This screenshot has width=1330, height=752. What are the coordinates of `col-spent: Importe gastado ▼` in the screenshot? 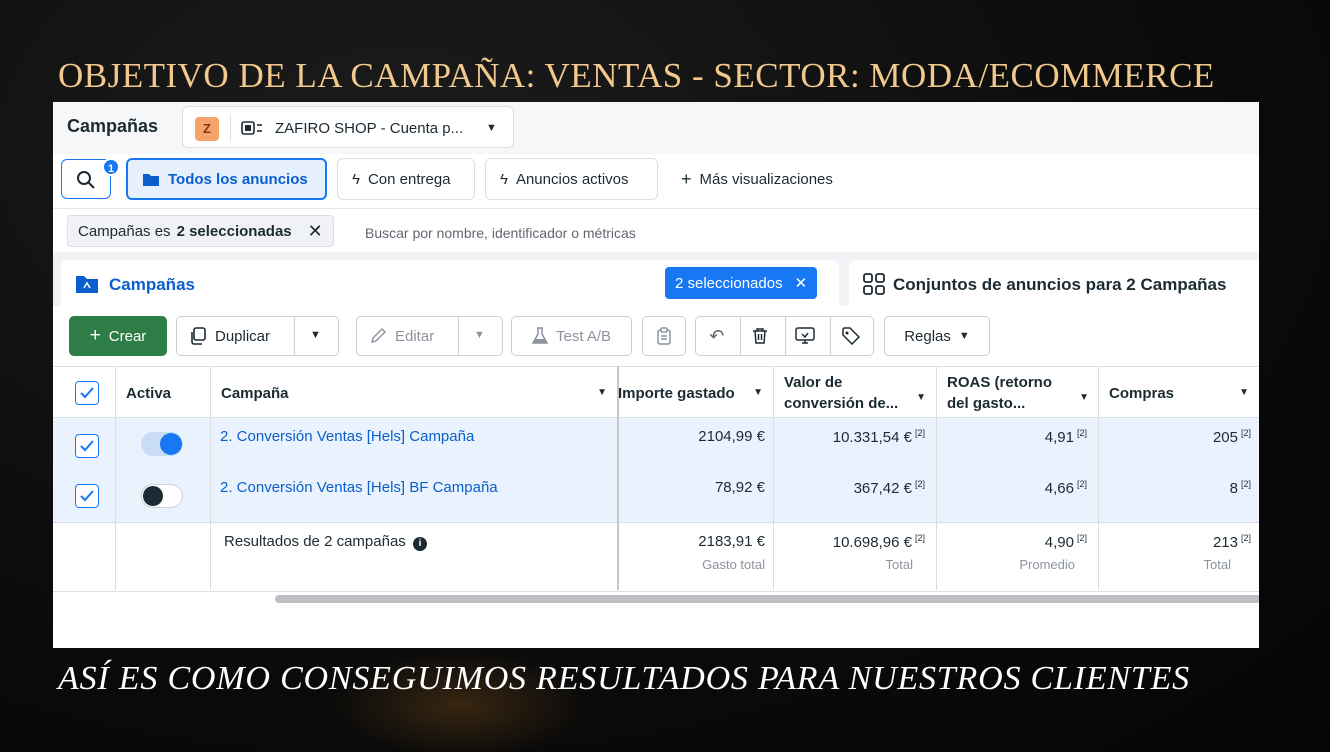 It's located at (695, 393).